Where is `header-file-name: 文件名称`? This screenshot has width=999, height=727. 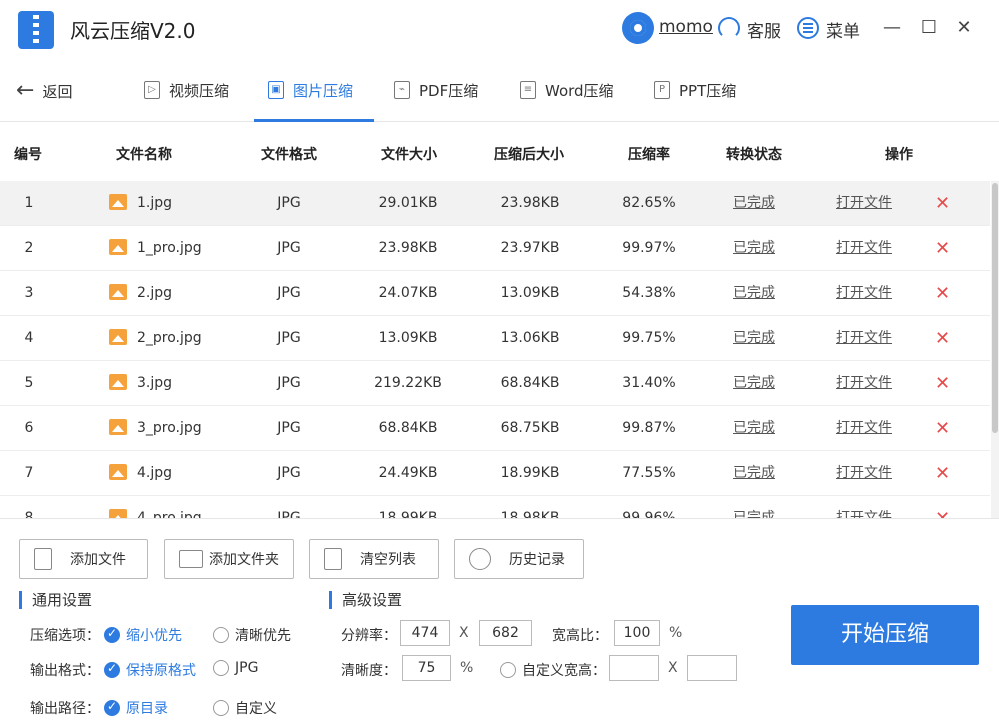
header-file-name: 文件名称 is located at coordinates (144, 155).